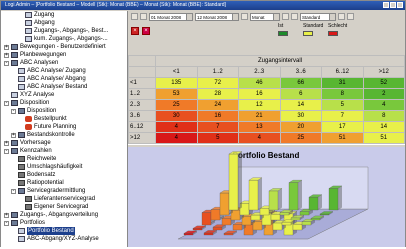  Describe the element at coordinates (28, 151) in the screenshot. I see `tree-item: - Kennzahlen` at that location.